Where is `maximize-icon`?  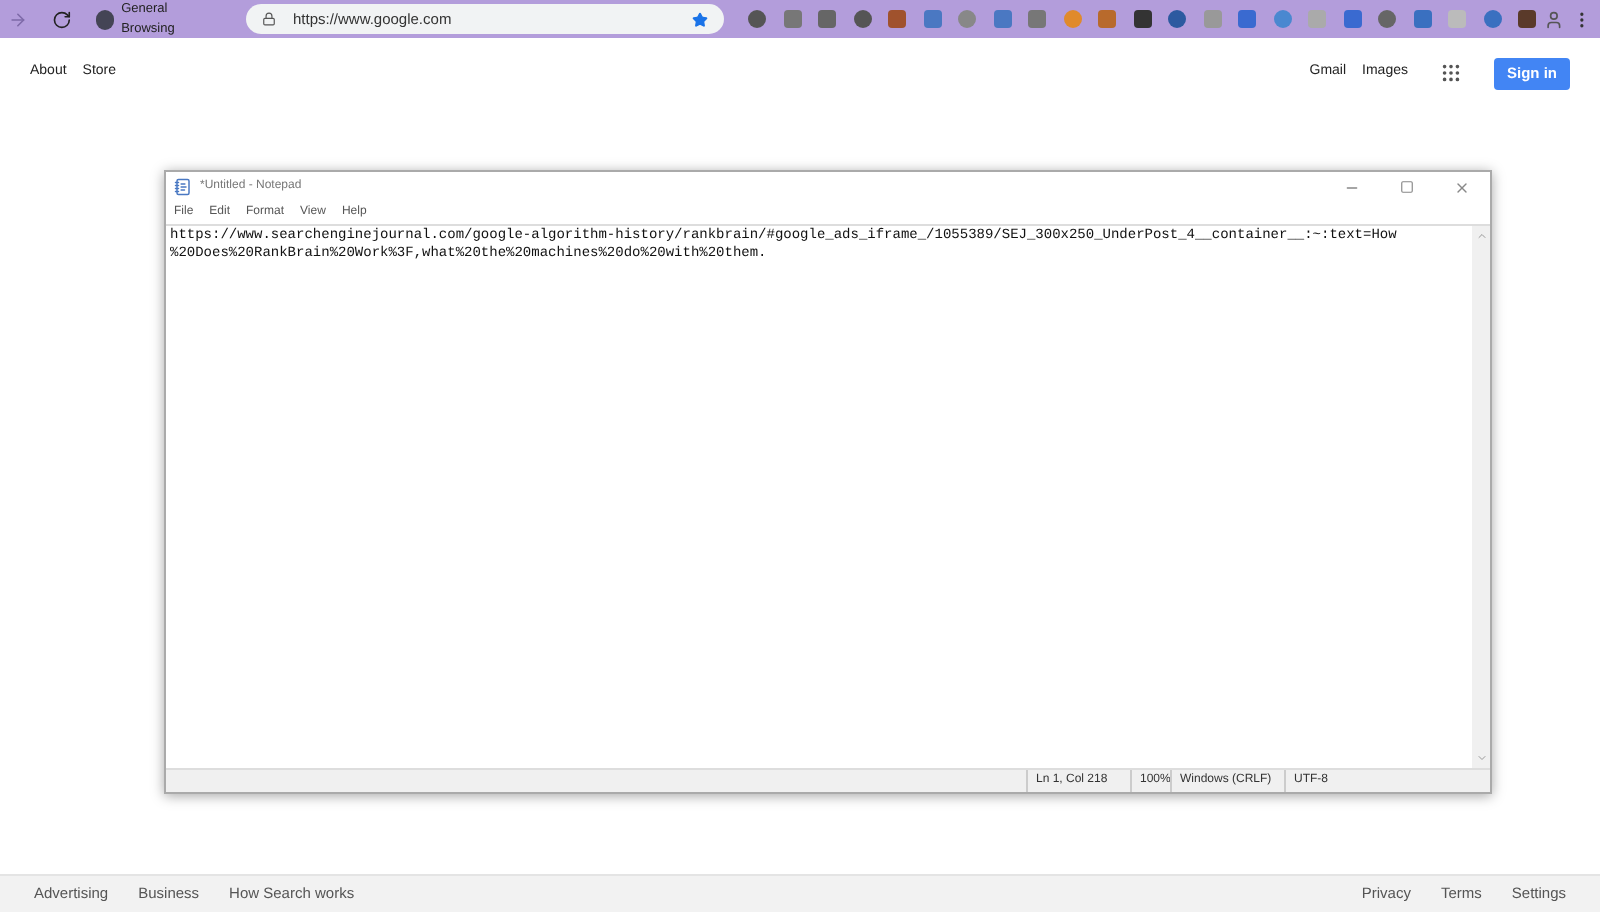
maximize-icon is located at coordinates (1407, 187).